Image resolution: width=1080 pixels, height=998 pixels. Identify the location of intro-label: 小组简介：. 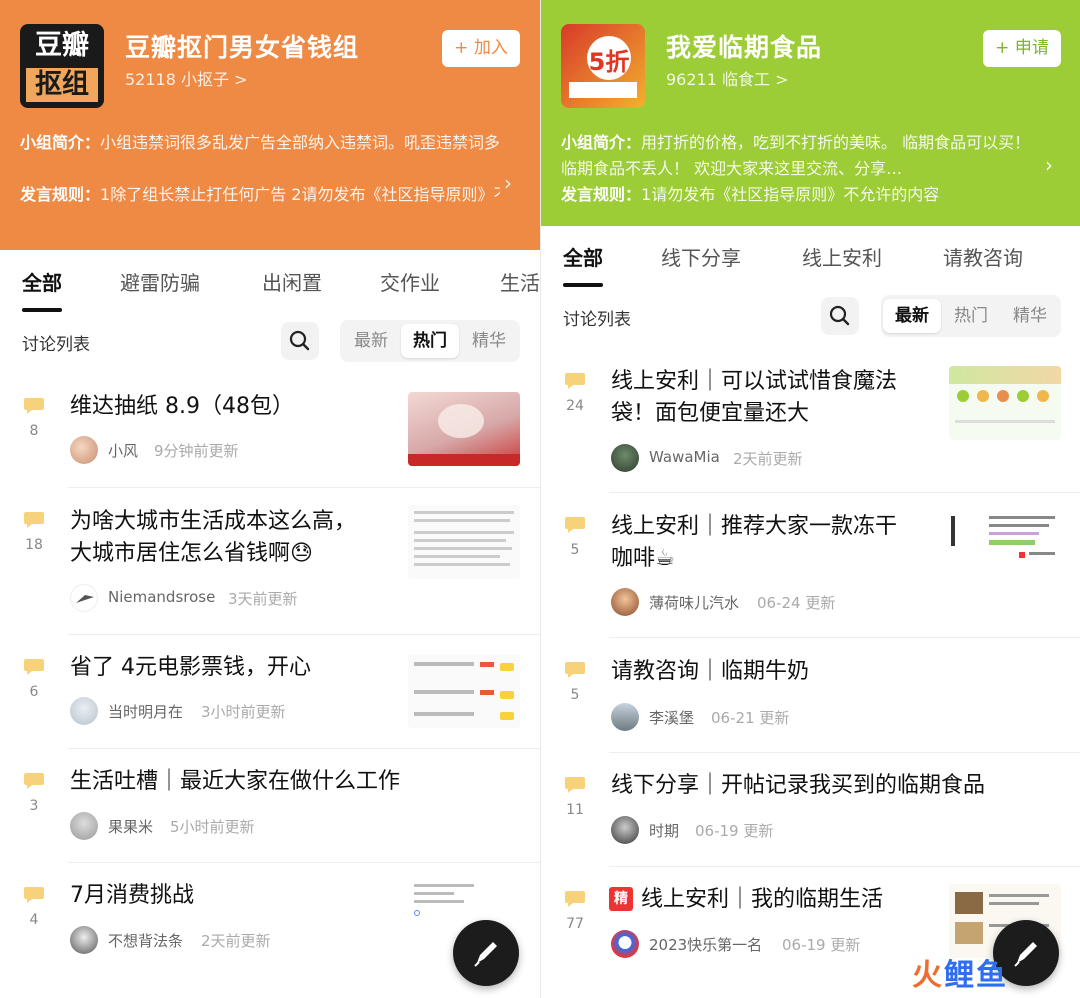
(60, 142).